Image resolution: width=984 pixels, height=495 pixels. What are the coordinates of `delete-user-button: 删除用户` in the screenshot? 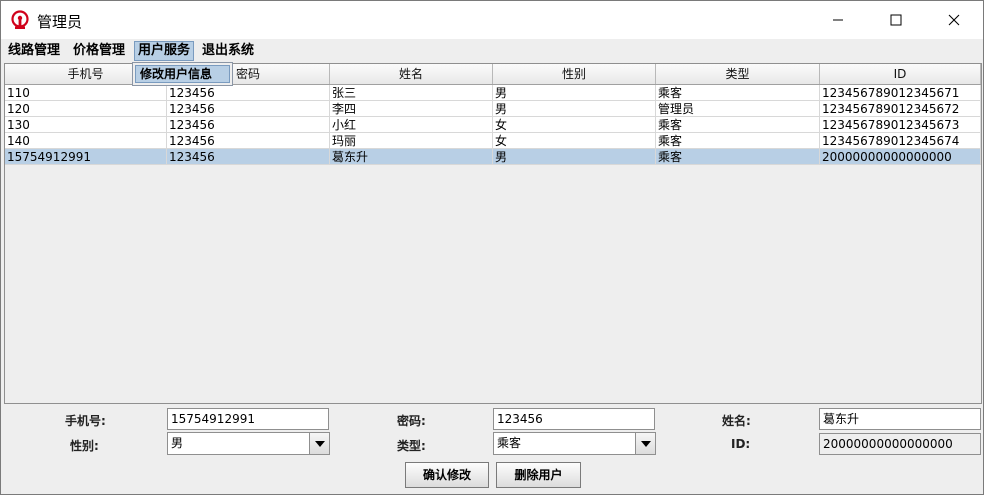 It's located at (538, 475).